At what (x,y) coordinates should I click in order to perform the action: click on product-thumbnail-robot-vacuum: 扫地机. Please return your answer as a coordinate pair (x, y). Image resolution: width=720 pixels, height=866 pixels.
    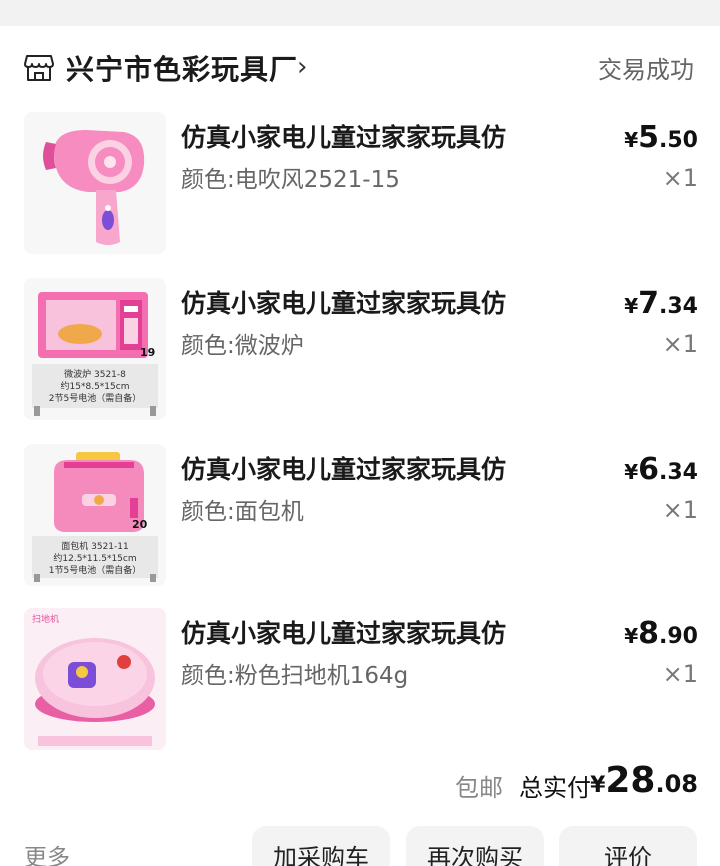
    Looking at the image, I should click on (95, 679).